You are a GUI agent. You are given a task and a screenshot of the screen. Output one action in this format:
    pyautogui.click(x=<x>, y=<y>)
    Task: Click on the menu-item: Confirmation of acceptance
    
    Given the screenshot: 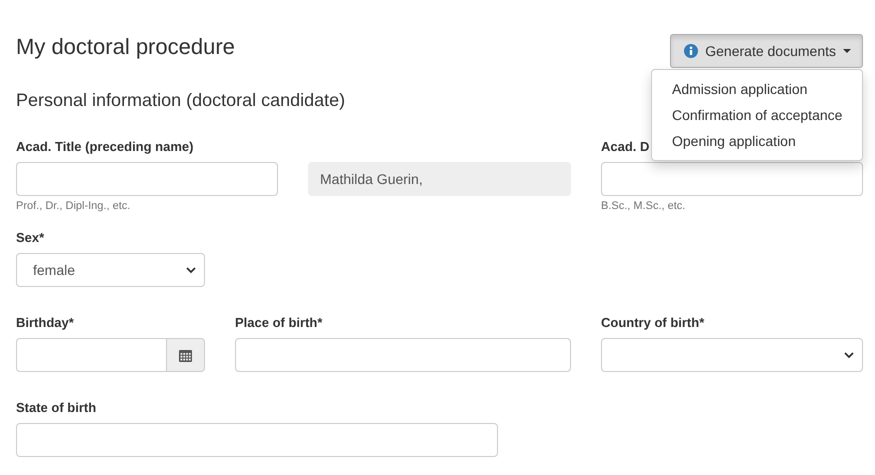 What is the action you would take?
    pyautogui.click(x=757, y=115)
    